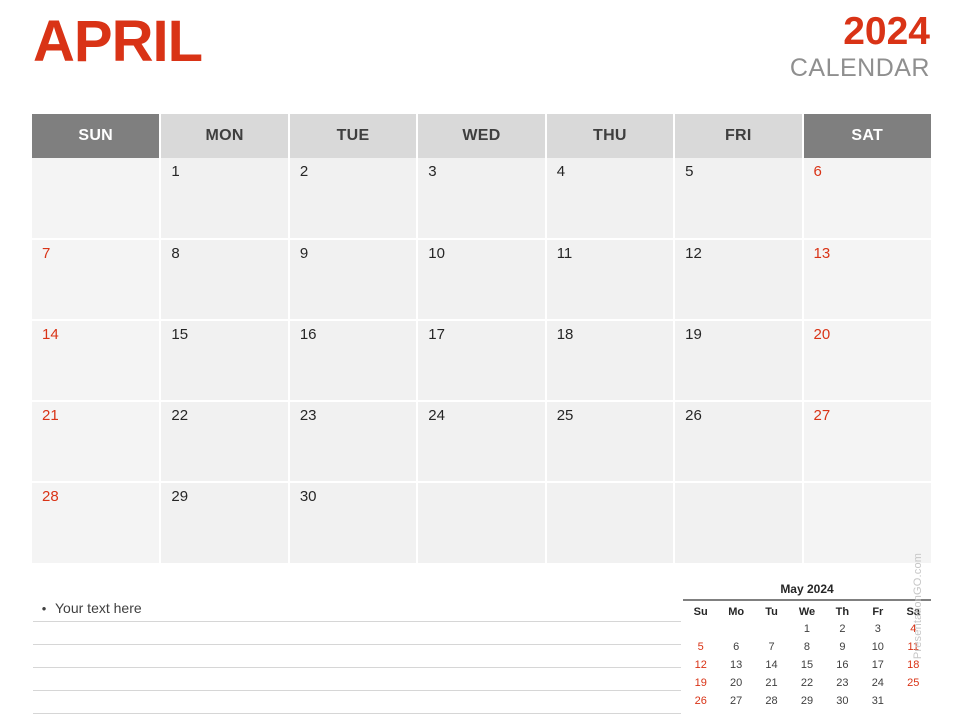 The image size is (960, 720). What do you see at coordinates (225, 522) in the screenshot?
I see `day-cell: 29` at bounding box center [225, 522].